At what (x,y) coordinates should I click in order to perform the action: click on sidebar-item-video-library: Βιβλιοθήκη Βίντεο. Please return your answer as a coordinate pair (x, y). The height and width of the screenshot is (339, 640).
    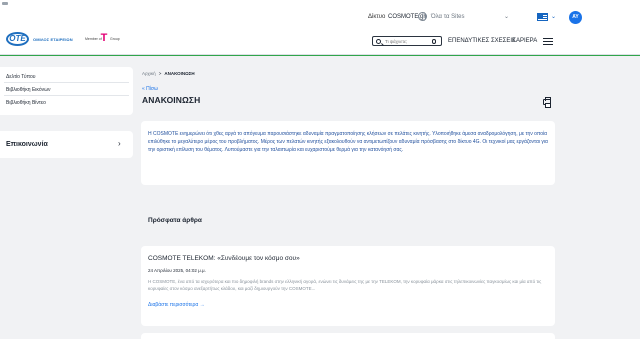
    Looking at the image, I should click on (26, 103).